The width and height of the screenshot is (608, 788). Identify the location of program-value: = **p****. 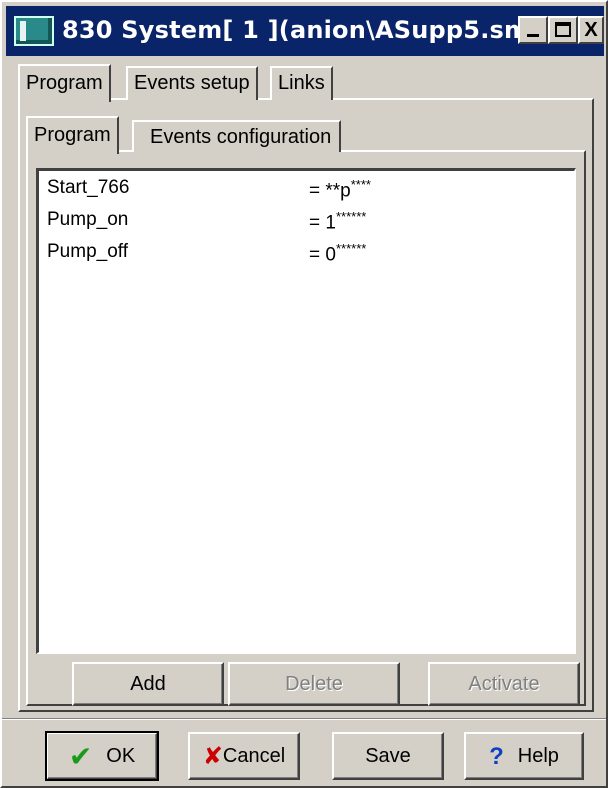
(340, 189).